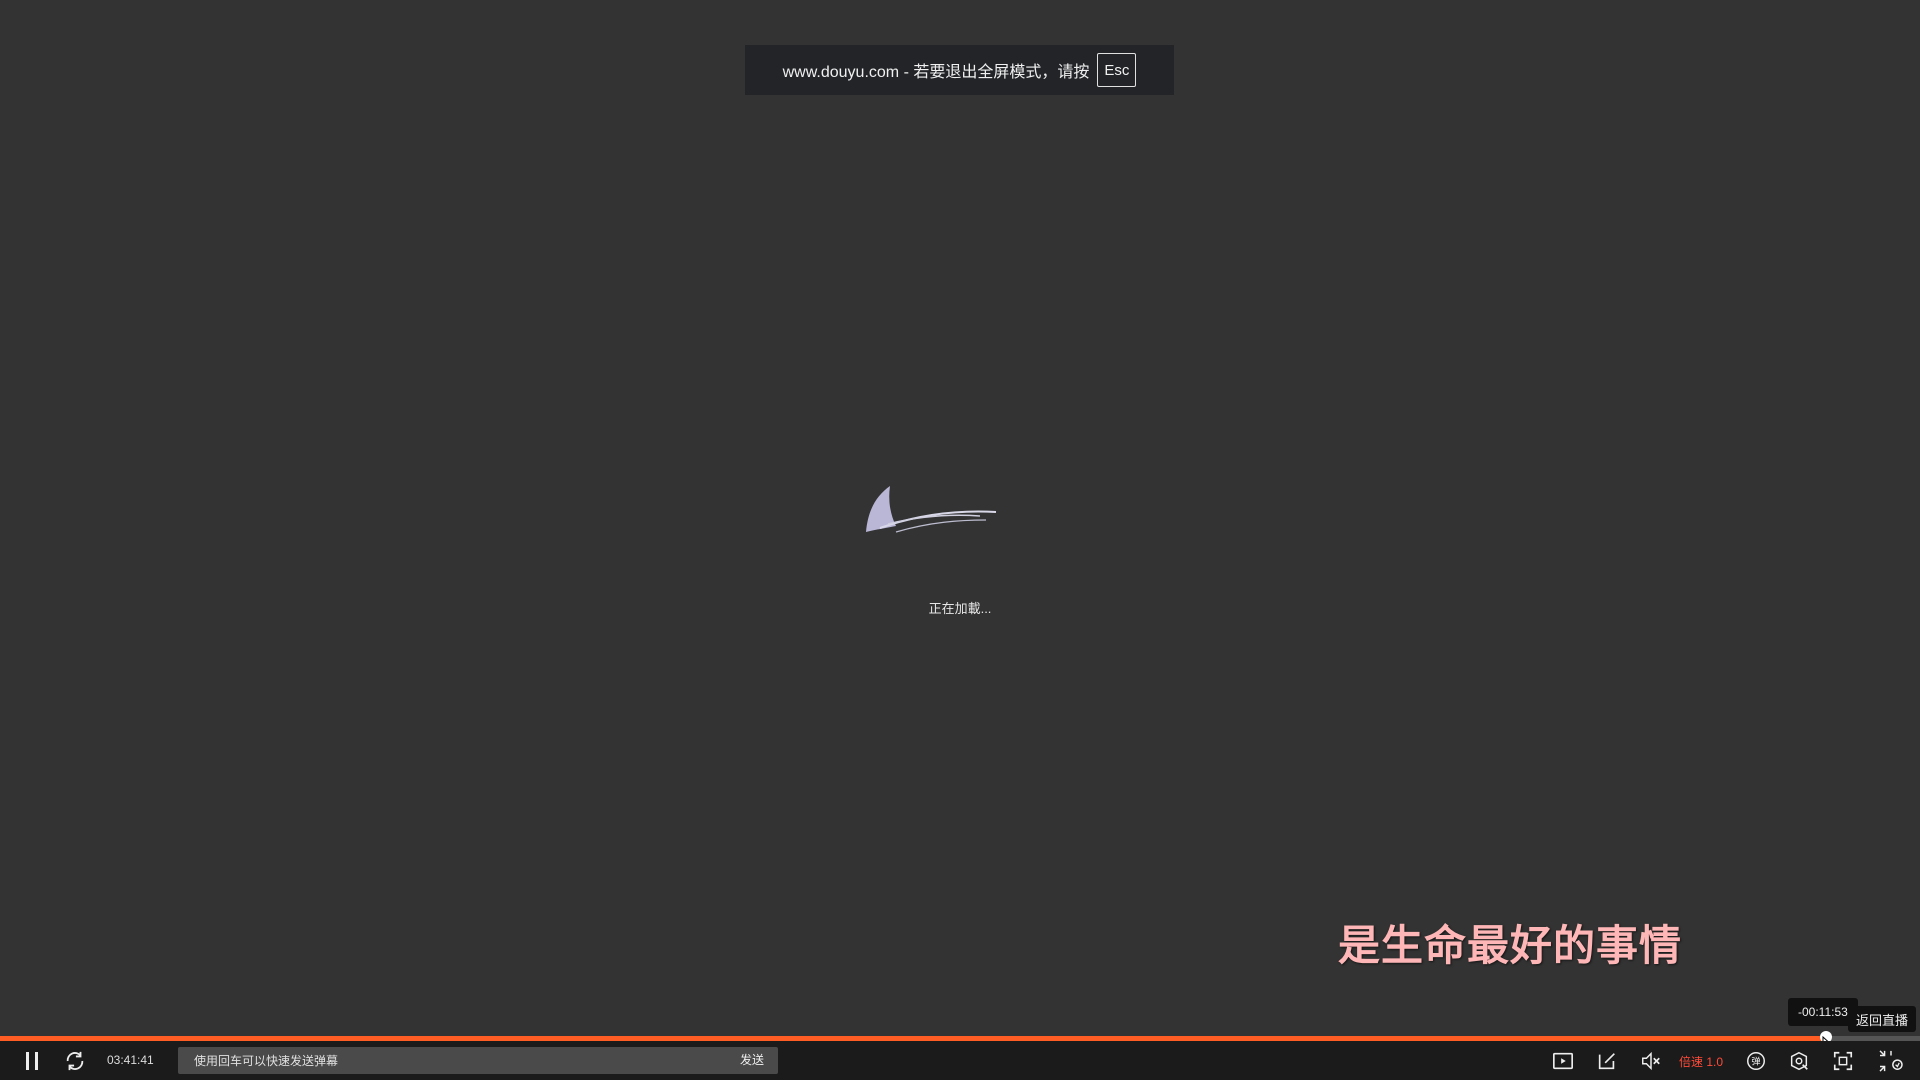  I want to click on refresh-button, so click(75, 1061).